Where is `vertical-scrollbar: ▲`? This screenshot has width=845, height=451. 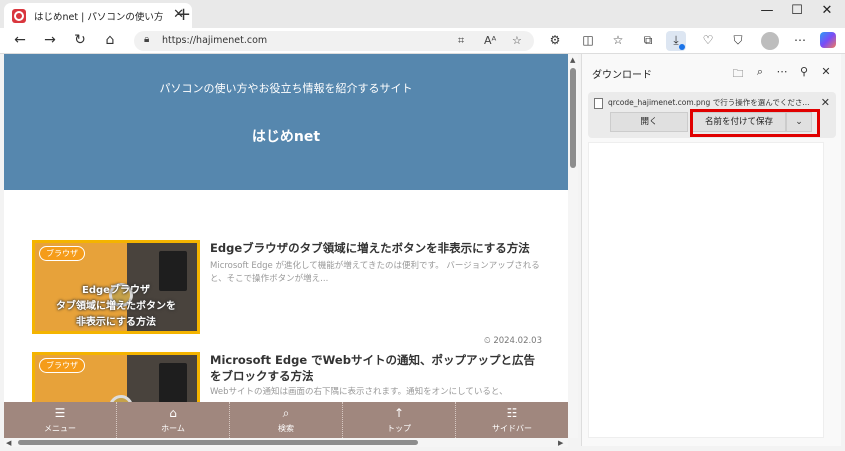 vertical-scrollbar: ▲ is located at coordinates (573, 246).